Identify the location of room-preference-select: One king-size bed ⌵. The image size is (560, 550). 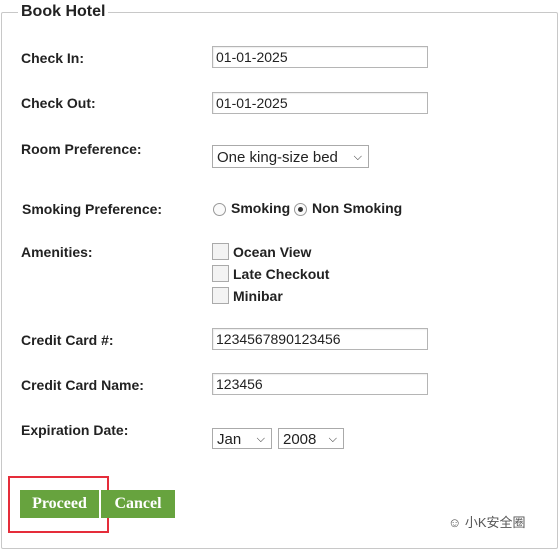
(290, 156).